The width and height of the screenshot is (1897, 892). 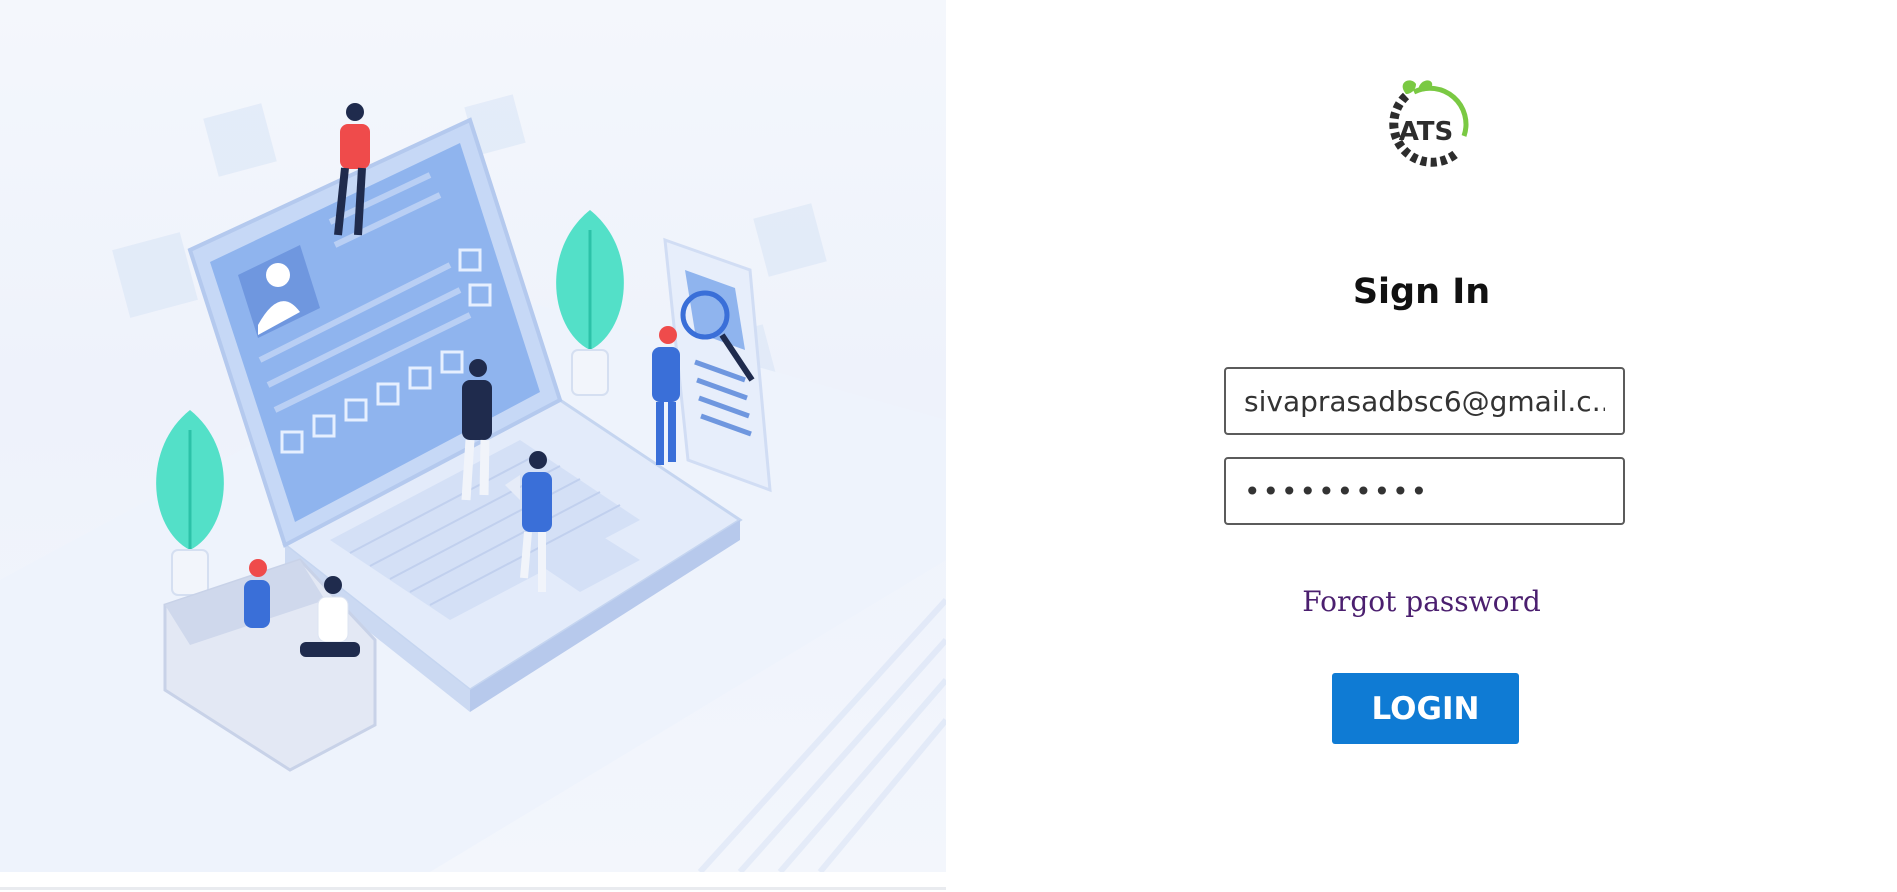 I want to click on forgot-password-link: Forgot password, so click(x=1421, y=601).